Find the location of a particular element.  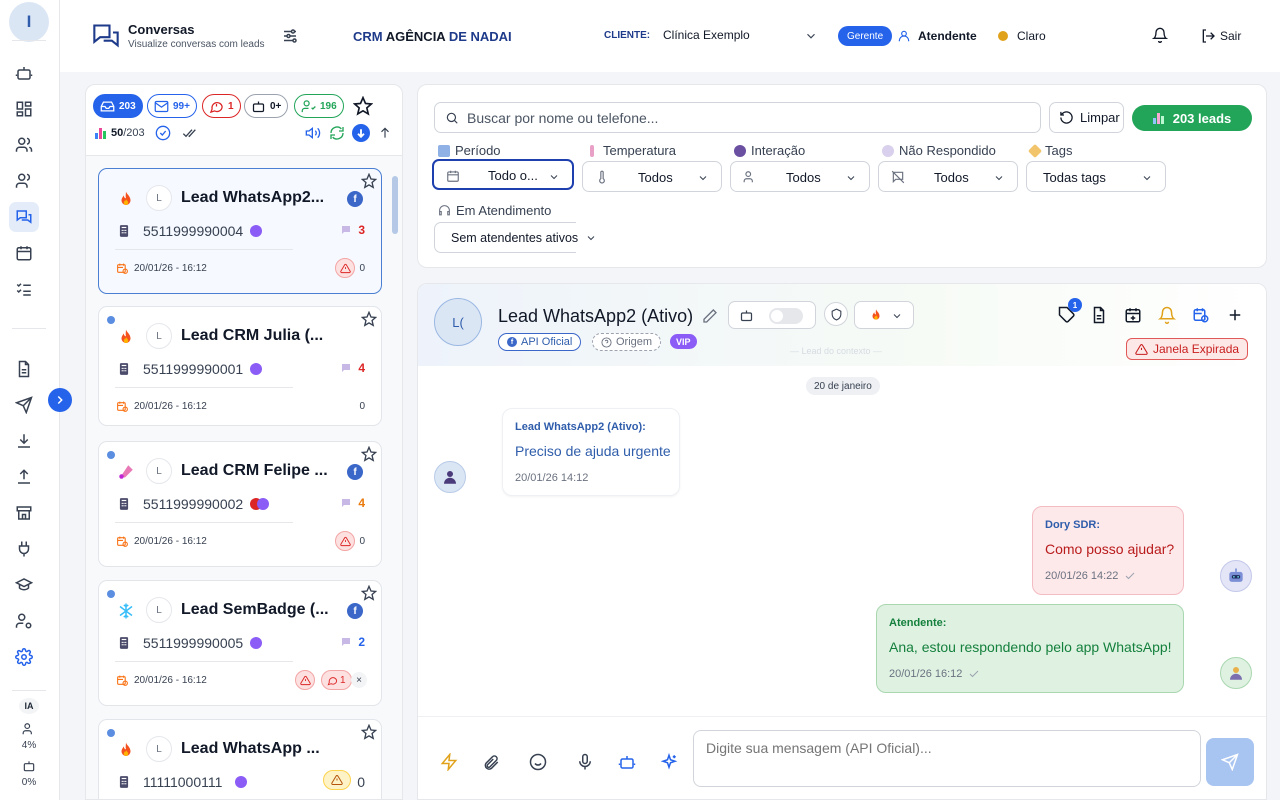

bot-toggle is located at coordinates (772, 315).